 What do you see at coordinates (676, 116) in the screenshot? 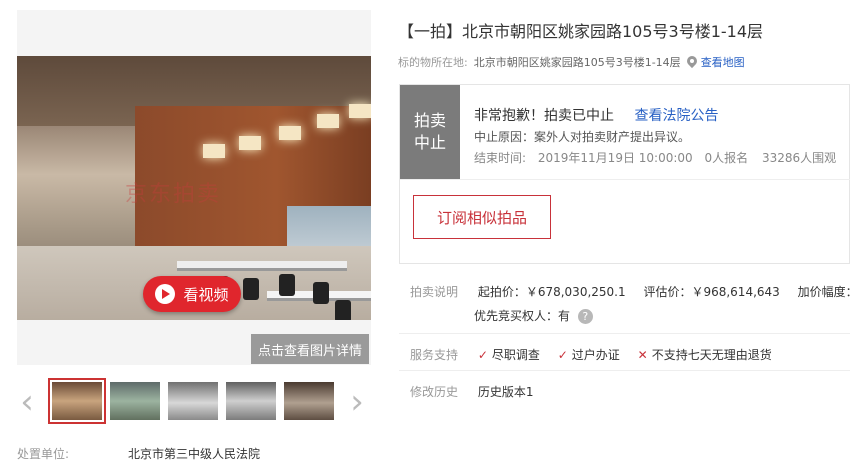
I see `court-notice-link: 查看法院公告` at bounding box center [676, 116].